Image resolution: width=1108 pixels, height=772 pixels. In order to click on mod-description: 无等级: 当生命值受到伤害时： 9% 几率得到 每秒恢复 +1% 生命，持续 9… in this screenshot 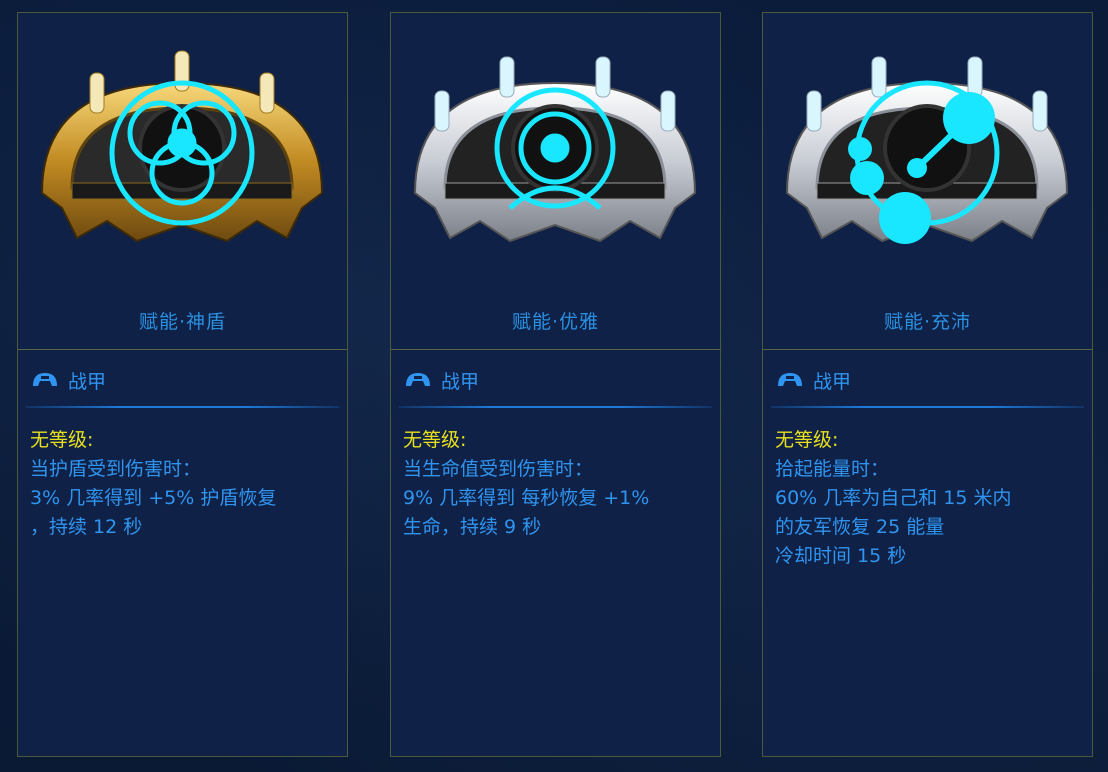, I will do `click(558, 484)`.